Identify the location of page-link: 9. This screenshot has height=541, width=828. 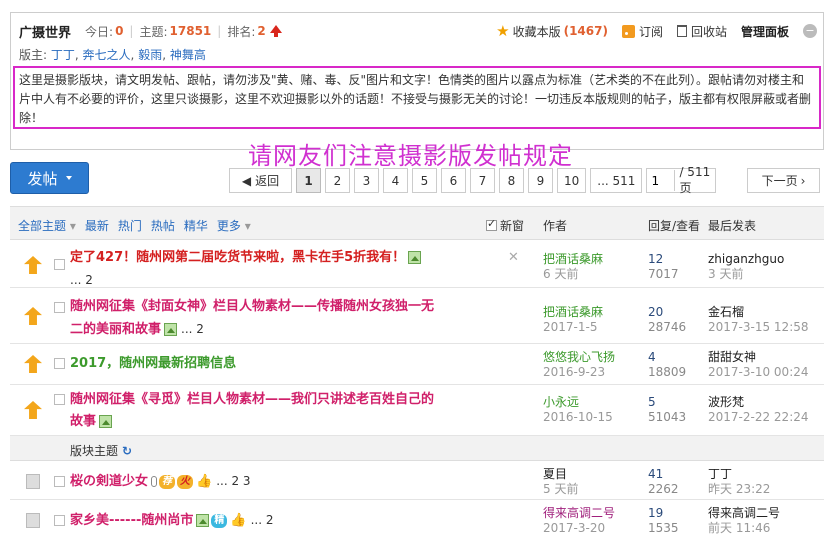
(540, 180).